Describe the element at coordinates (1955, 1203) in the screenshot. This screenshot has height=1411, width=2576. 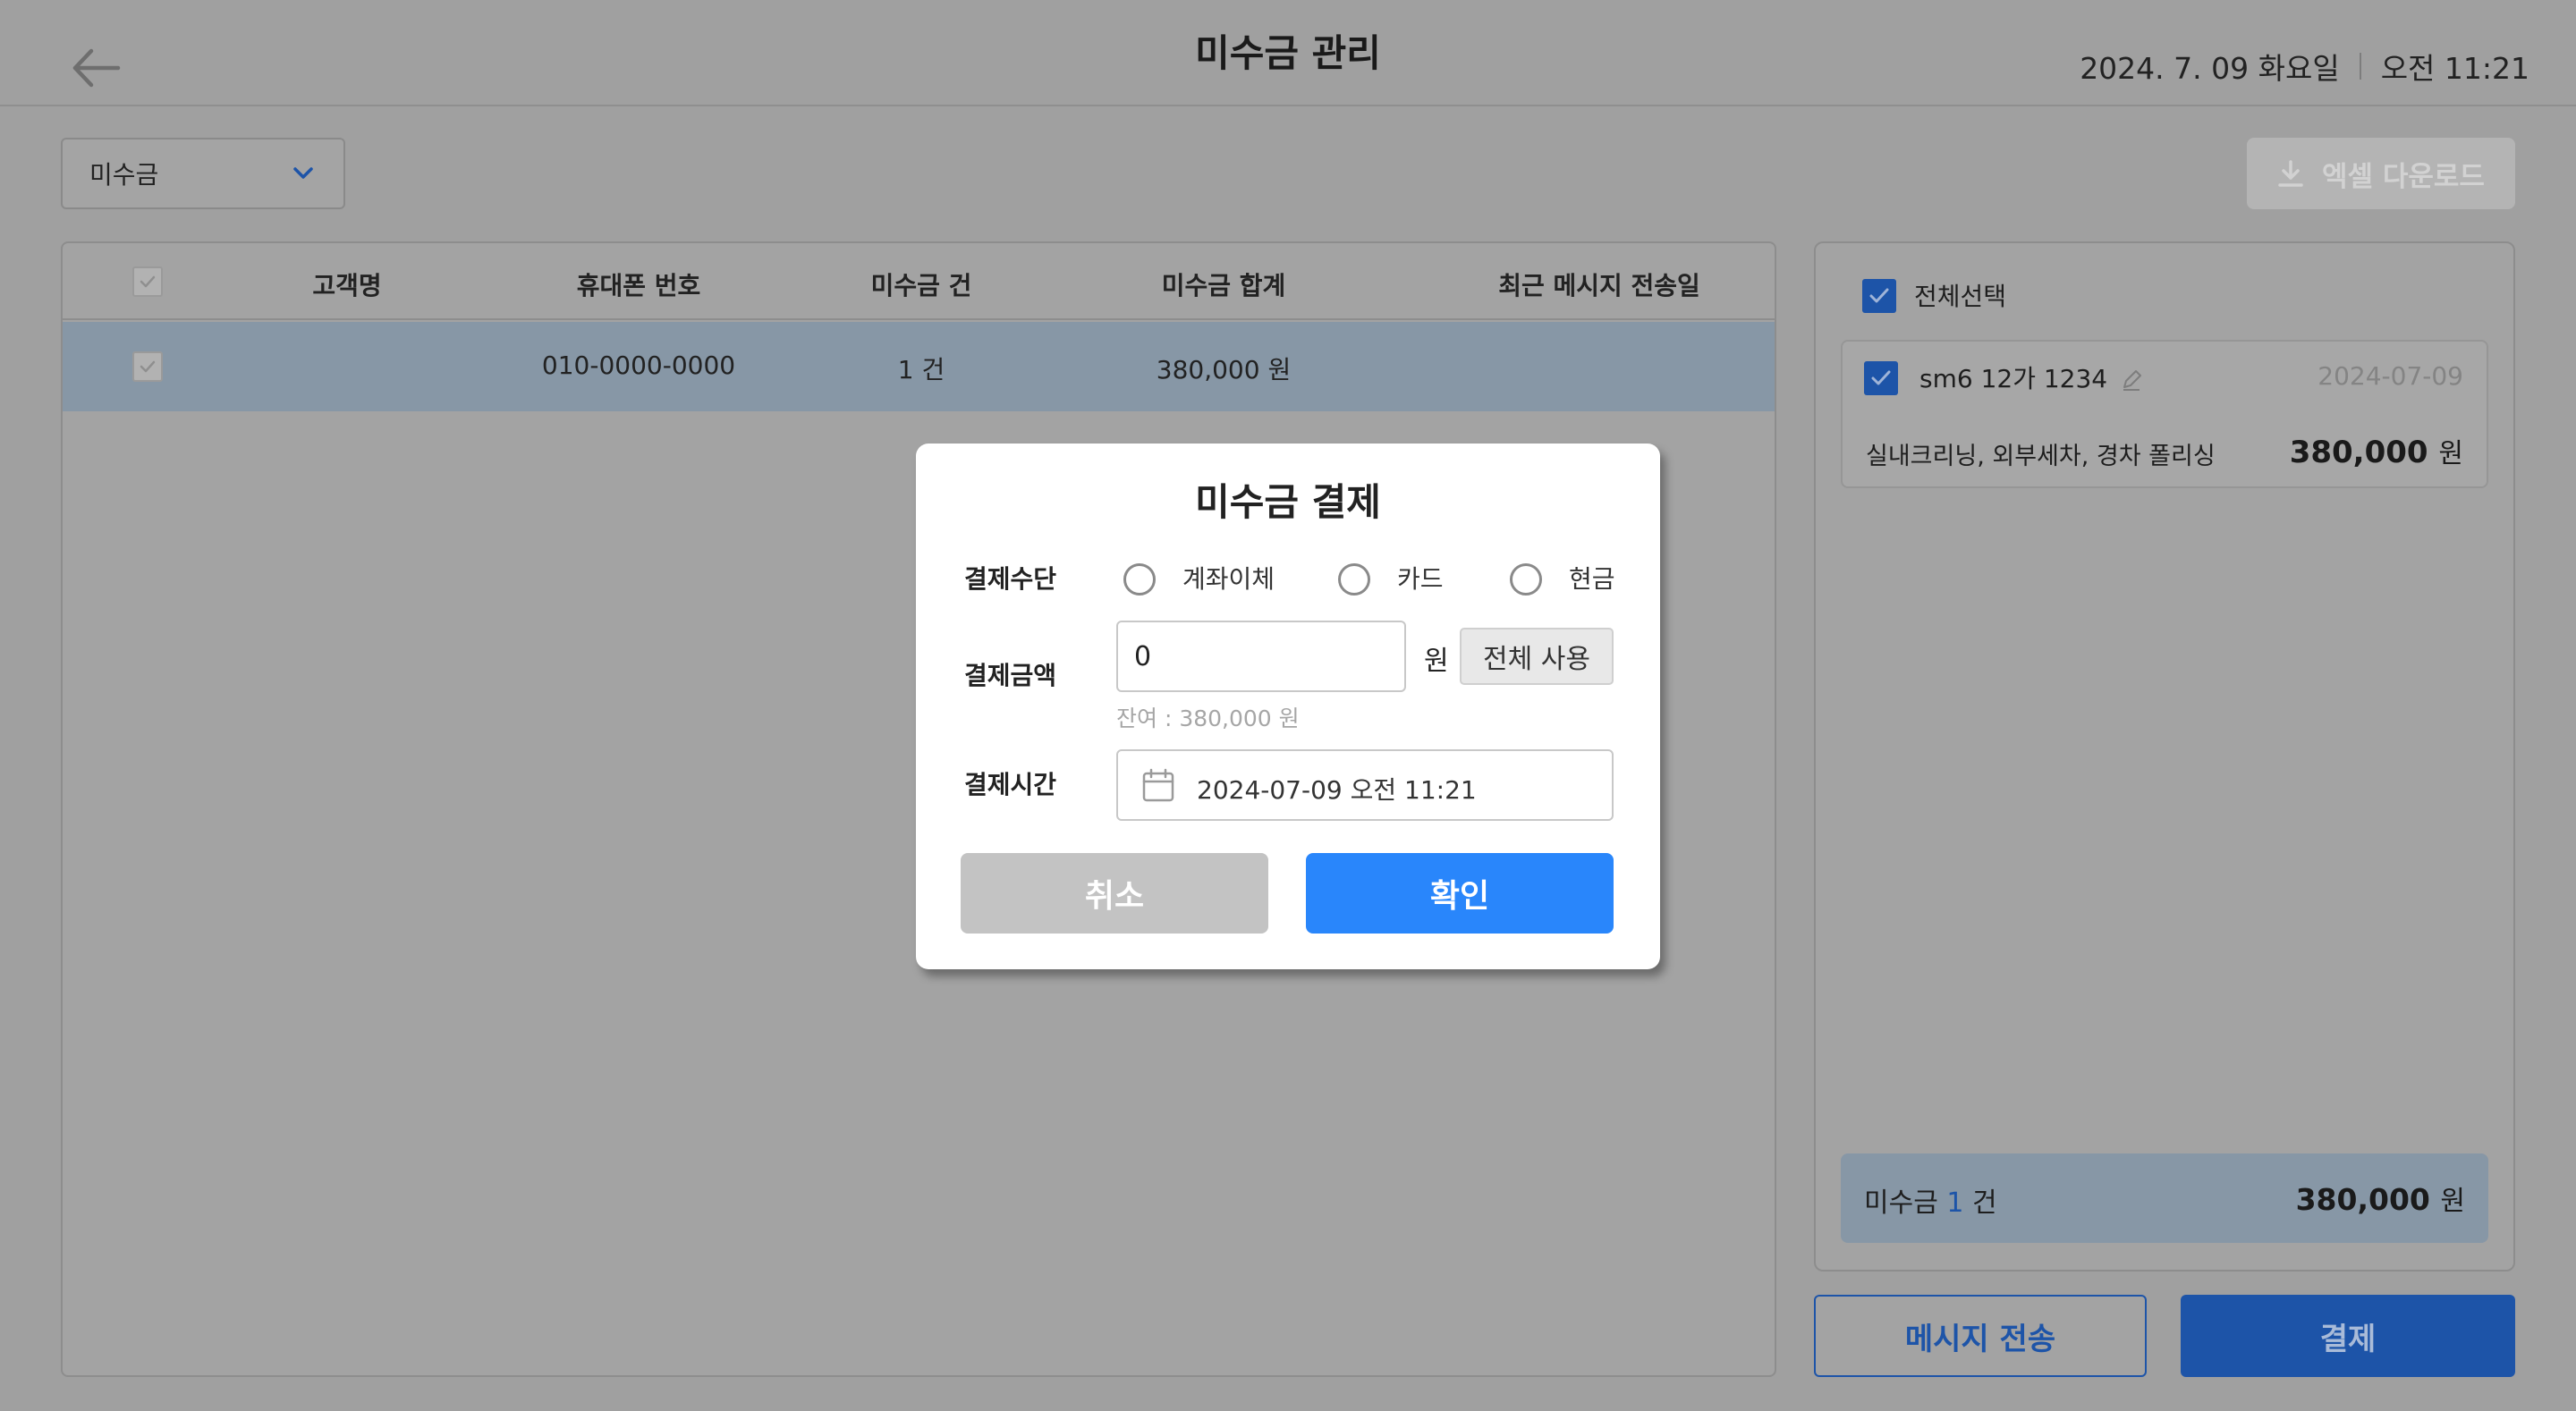
I see `summary-count: 1` at that location.